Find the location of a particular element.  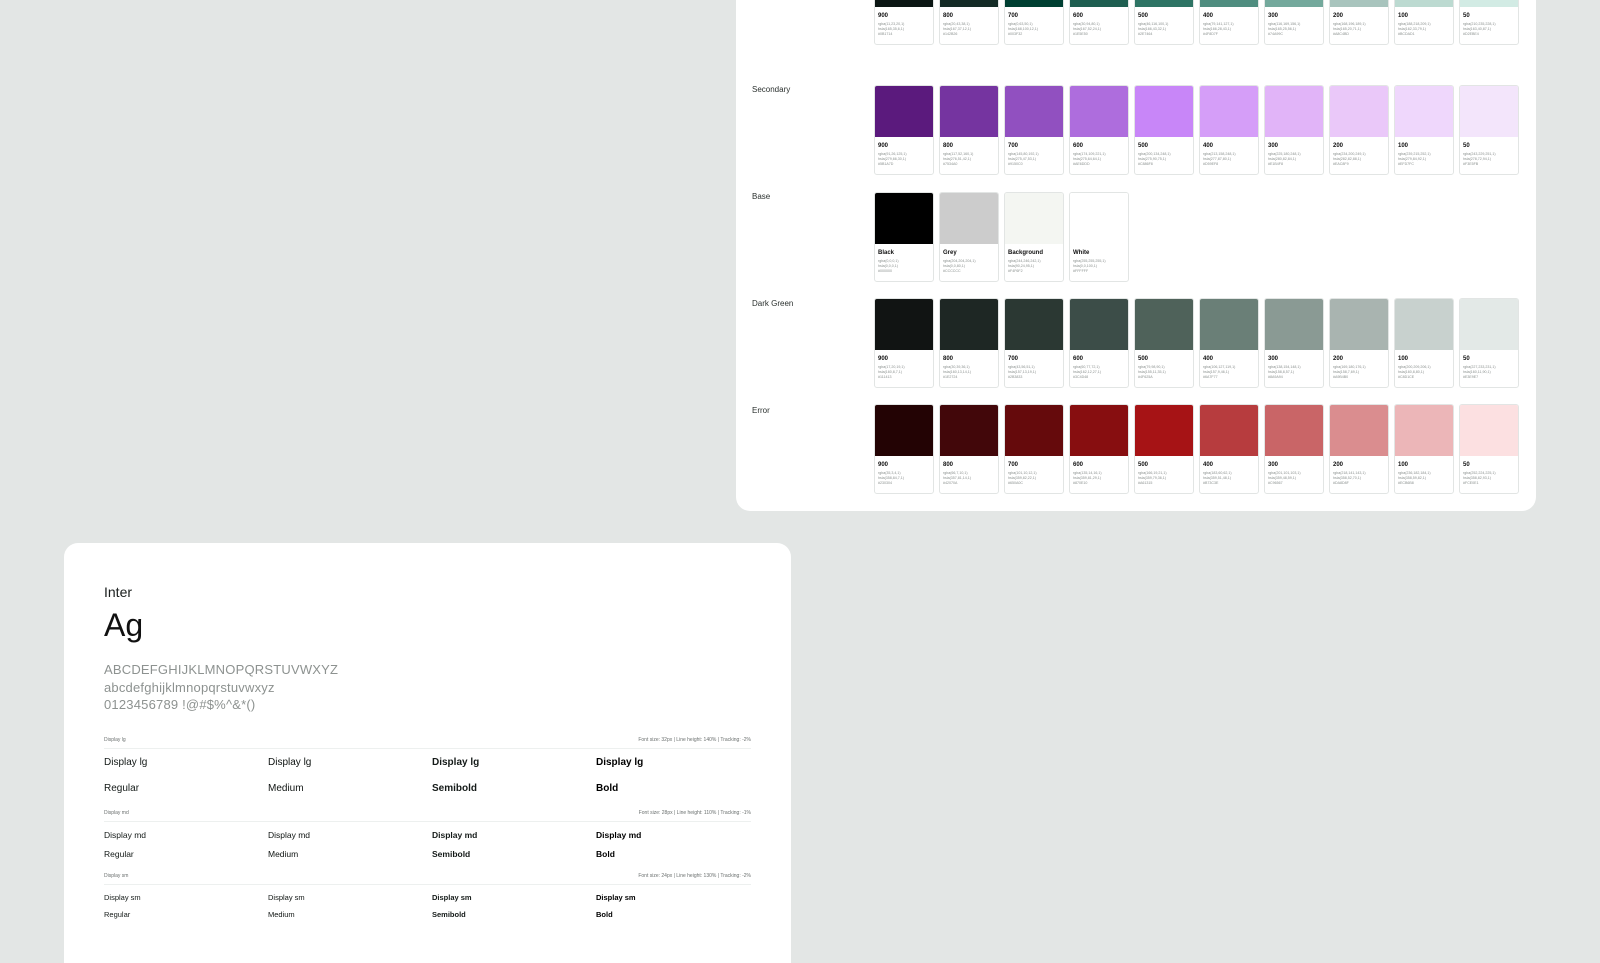

swatch-value-line: #7534A0 is located at coordinates (950, 164).